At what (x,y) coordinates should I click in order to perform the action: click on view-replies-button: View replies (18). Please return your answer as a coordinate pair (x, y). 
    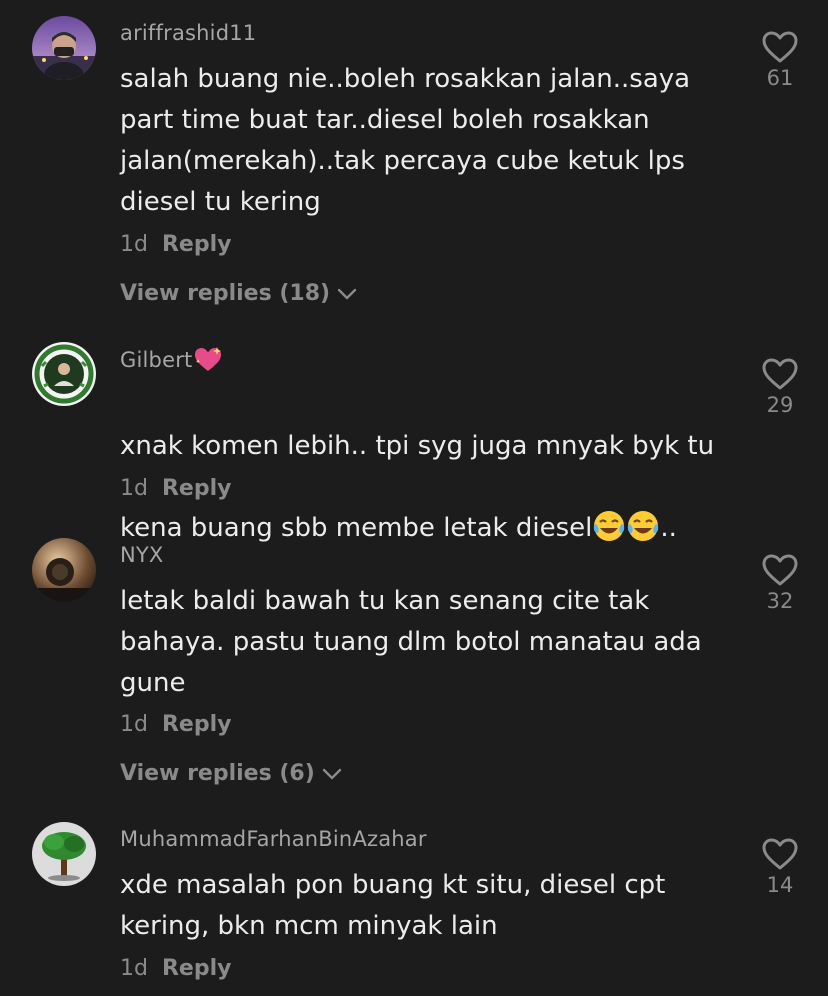
    Looking at the image, I should click on (239, 294).